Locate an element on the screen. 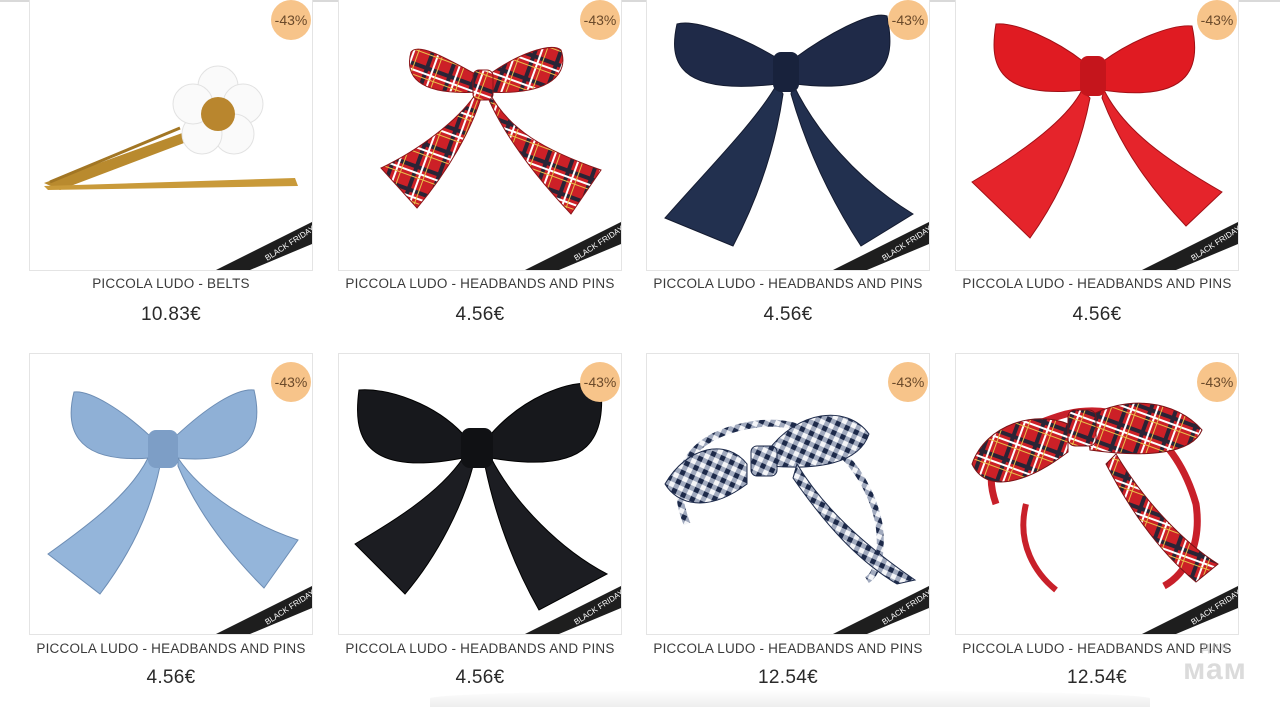  watermark-line2: мам is located at coordinates (1215, 669).